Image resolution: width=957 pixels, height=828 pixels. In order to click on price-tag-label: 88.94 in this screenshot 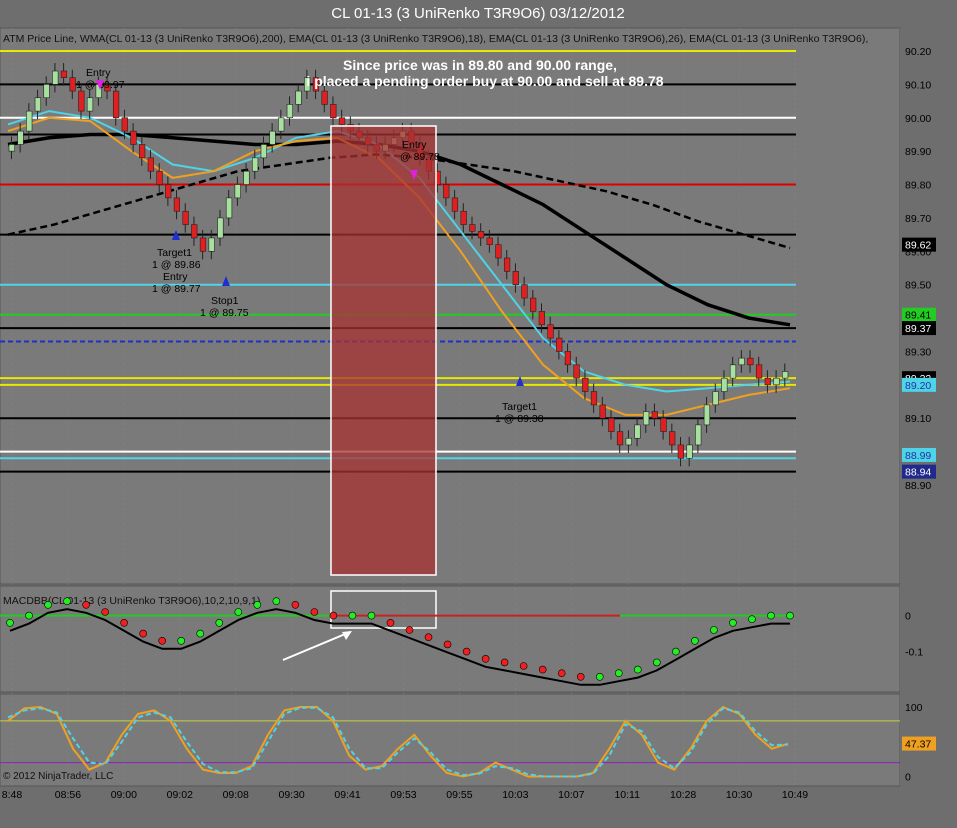, I will do `click(918, 473)`.